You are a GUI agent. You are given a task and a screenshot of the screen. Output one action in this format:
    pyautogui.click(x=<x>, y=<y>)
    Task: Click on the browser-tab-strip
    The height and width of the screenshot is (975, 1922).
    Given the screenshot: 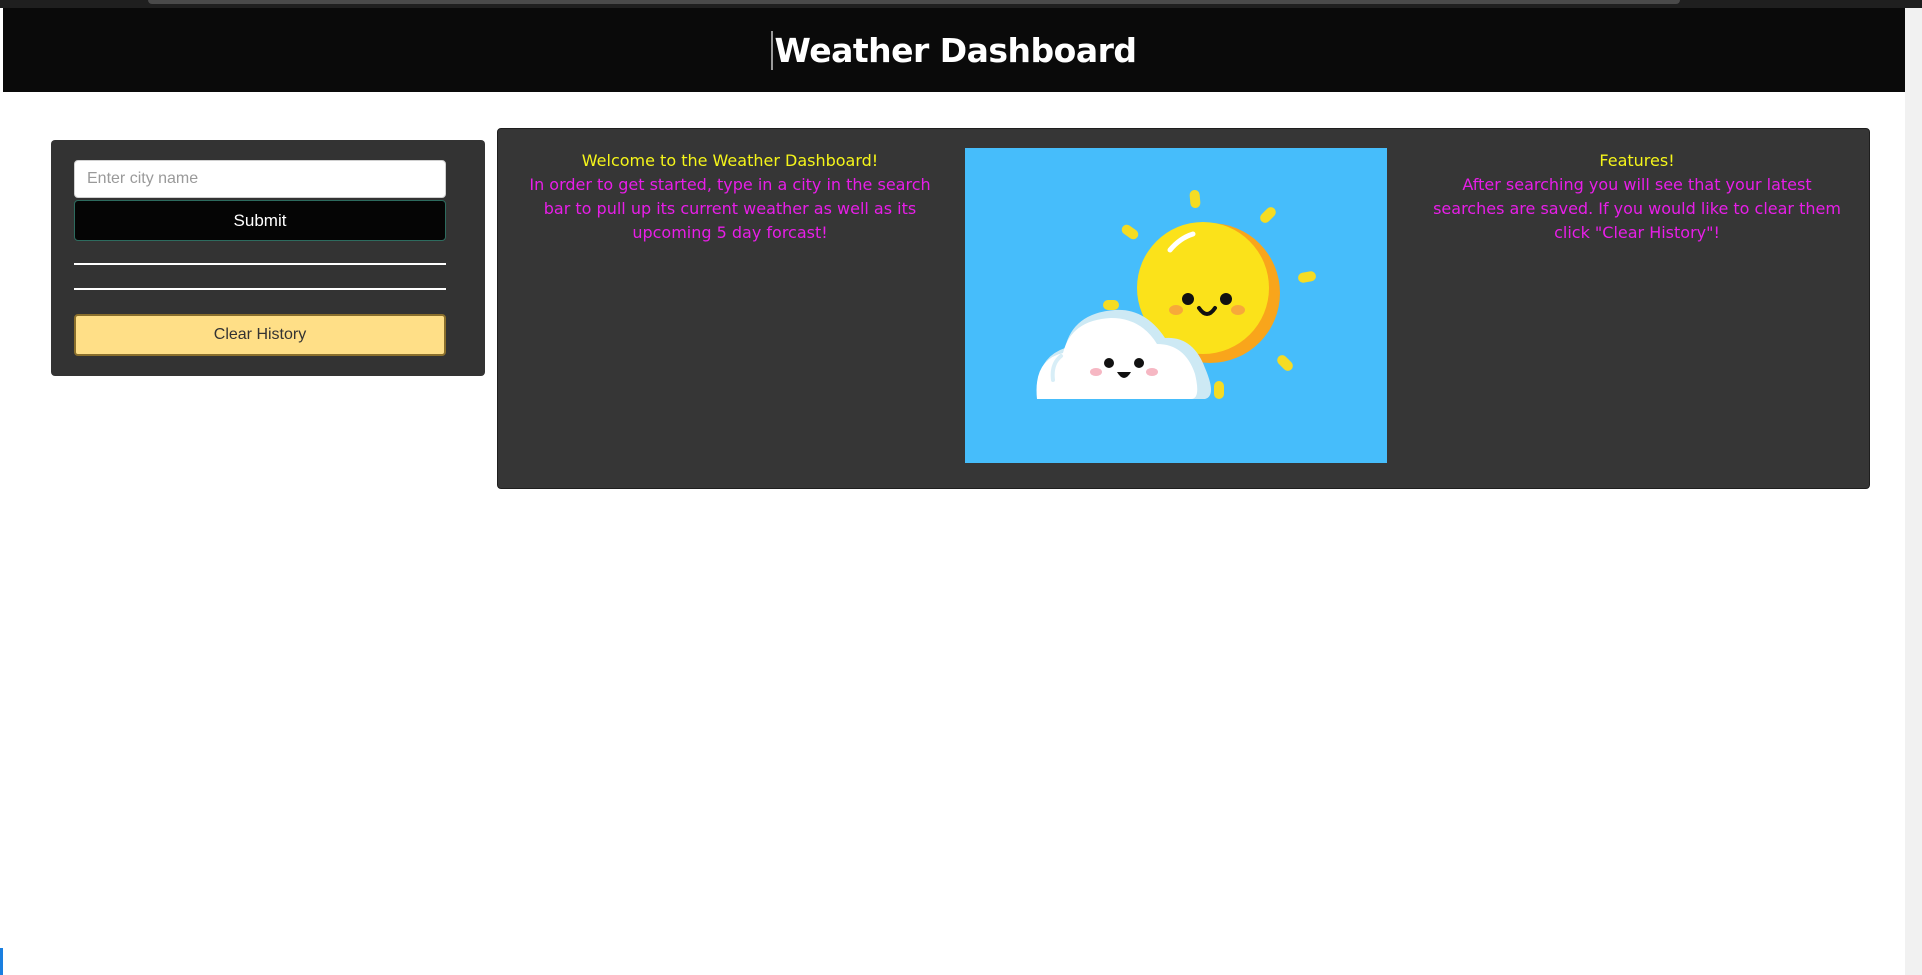 What is the action you would take?
    pyautogui.click(x=914, y=2)
    